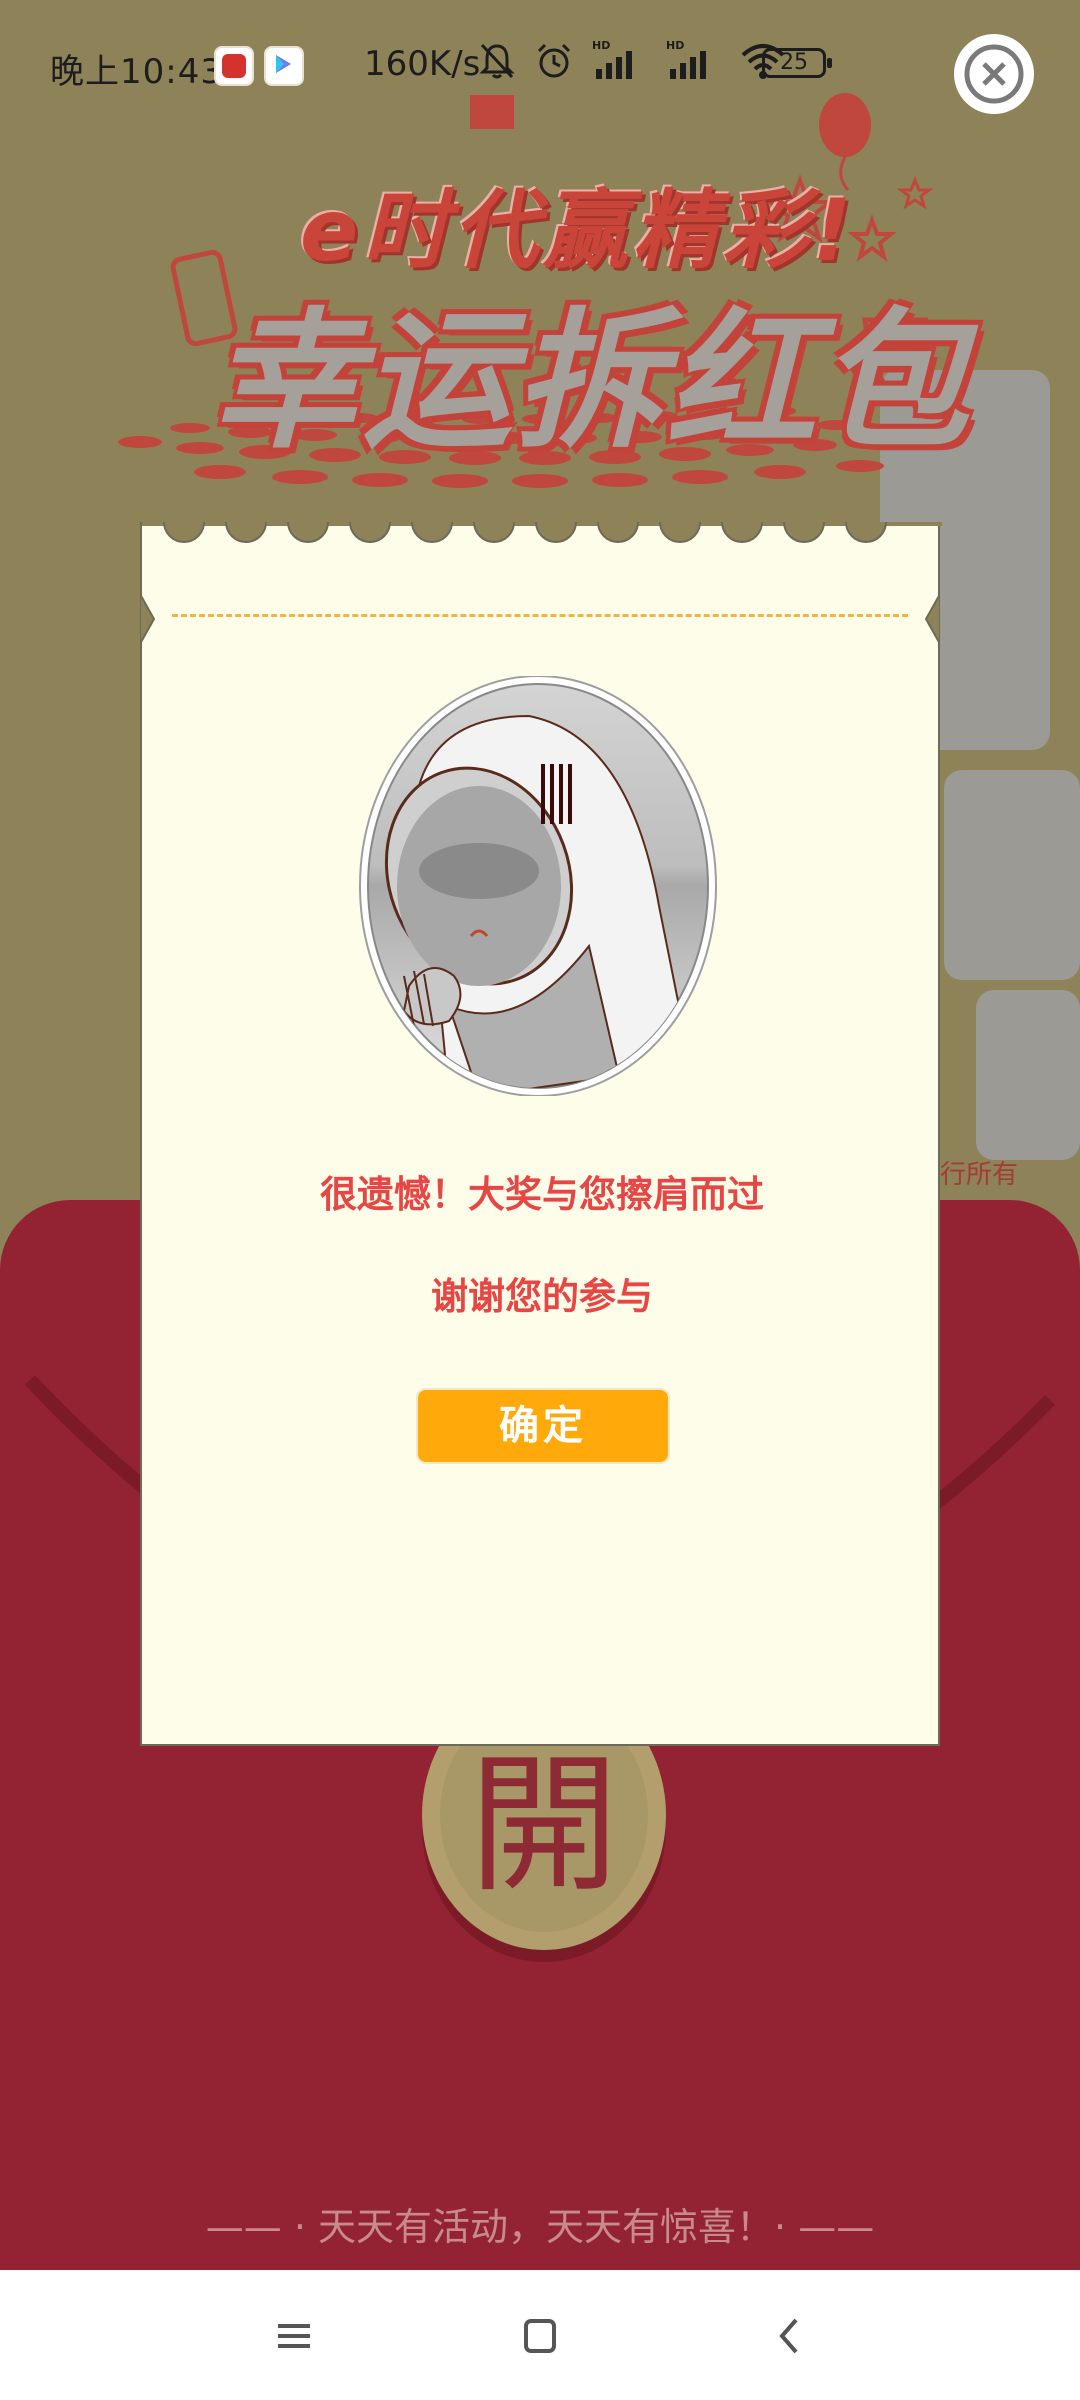 The height and width of the screenshot is (2400, 1080). Describe the element at coordinates (542, 1296) in the screenshot. I see `dialog-subtitle: 谢谢您的参与` at that location.